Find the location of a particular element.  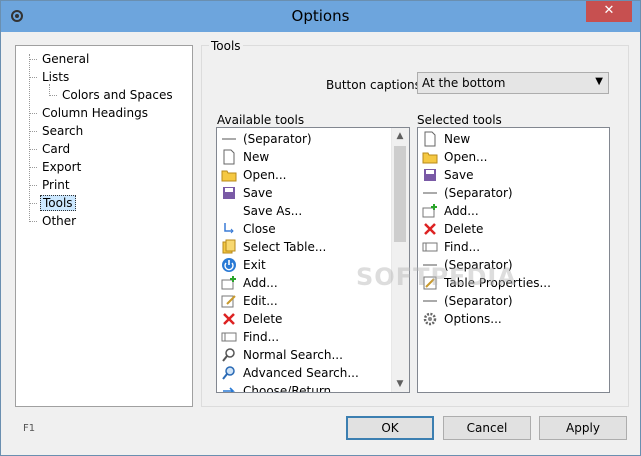

button-captions-label: Button captions is located at coordinates (373, 85).